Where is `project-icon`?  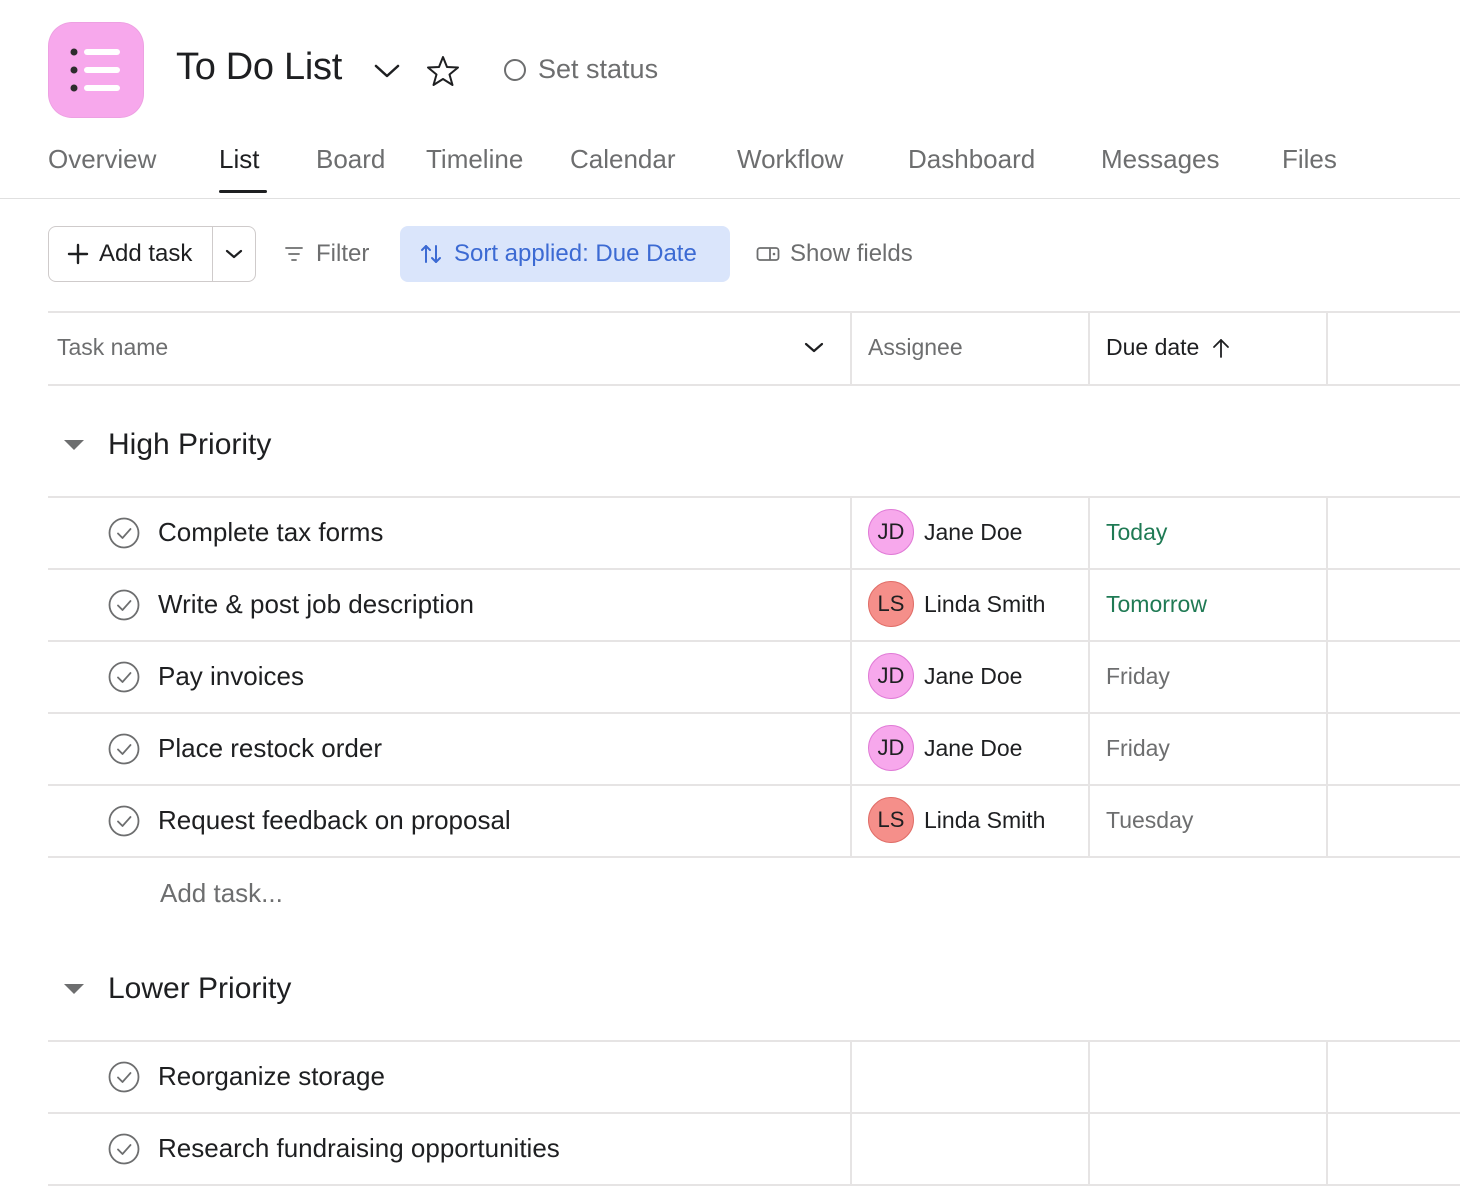 project-icon is located at coordinates (96, 70).